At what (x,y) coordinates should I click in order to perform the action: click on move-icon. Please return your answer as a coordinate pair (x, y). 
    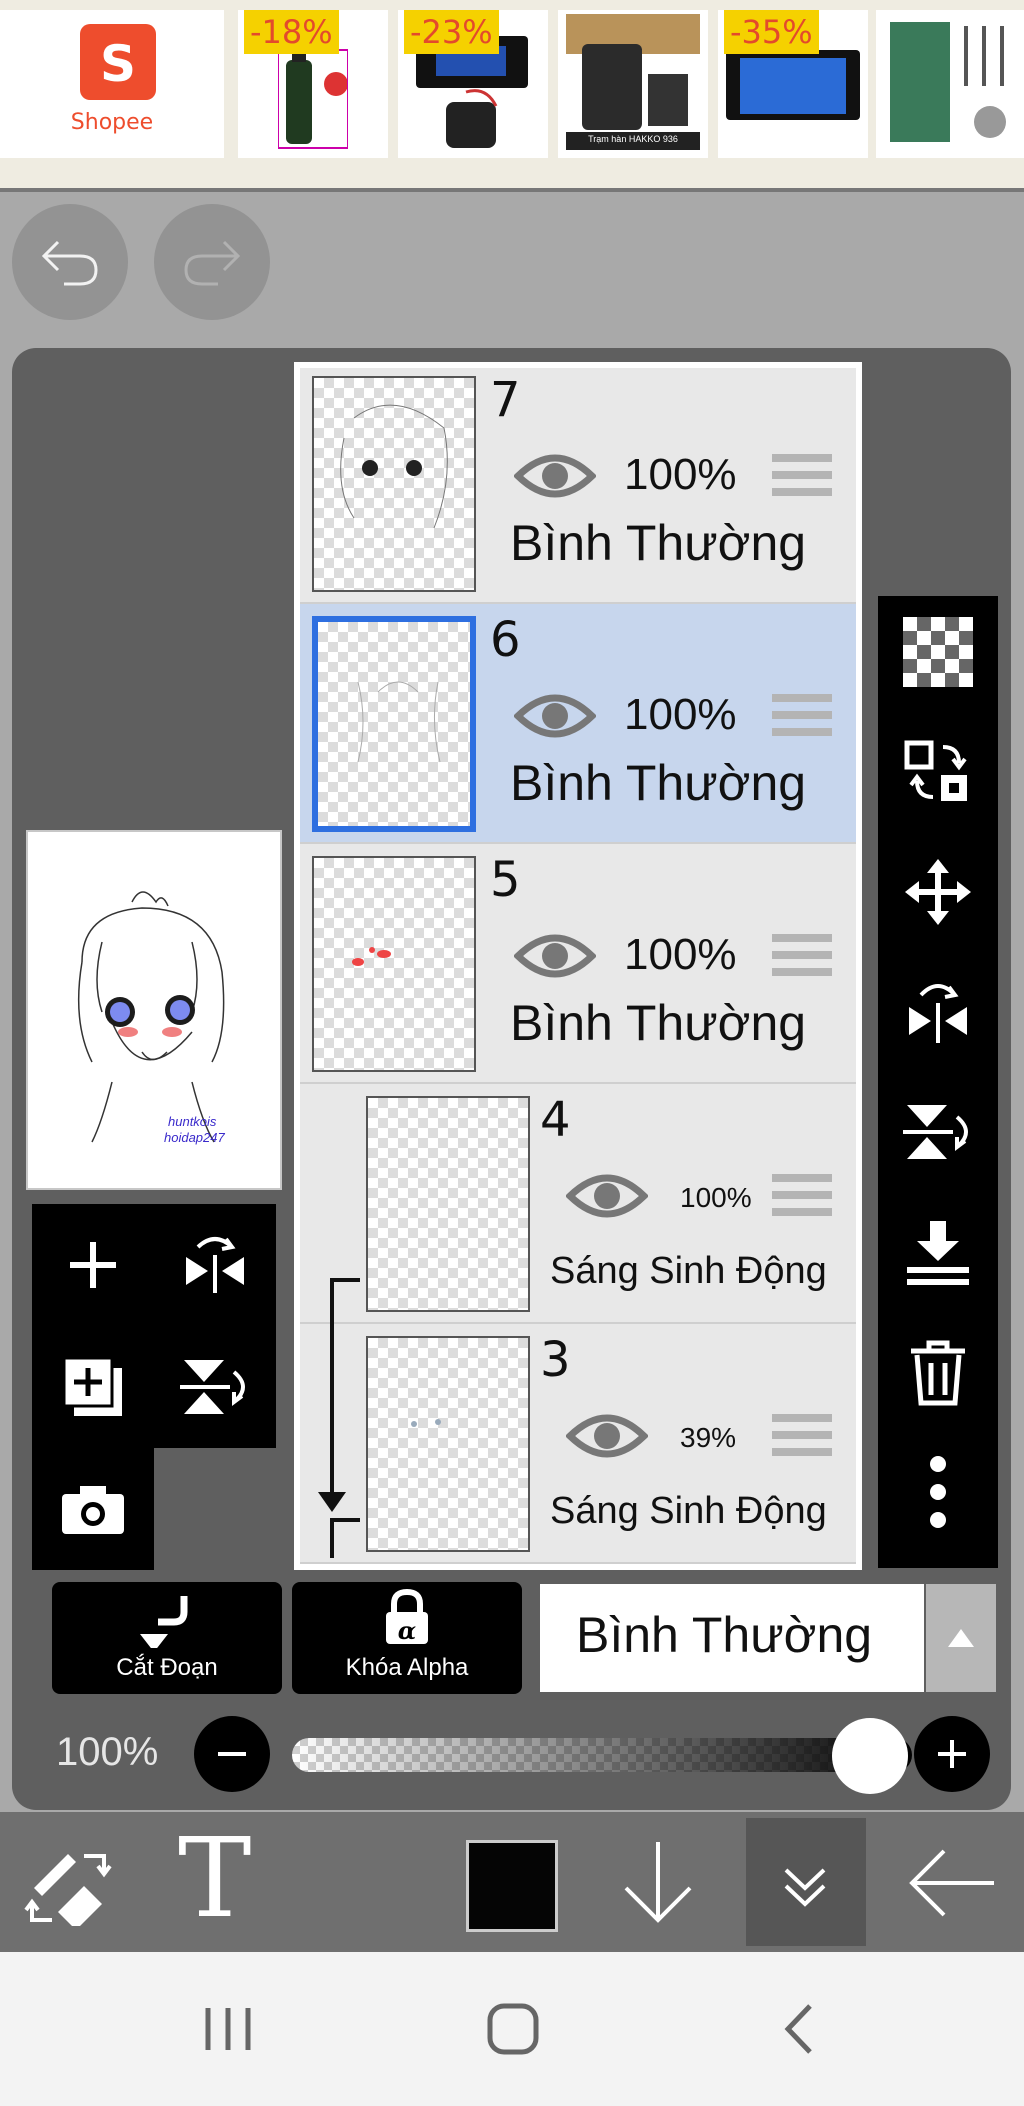
    Looking at the image, I should click on (938, 892).